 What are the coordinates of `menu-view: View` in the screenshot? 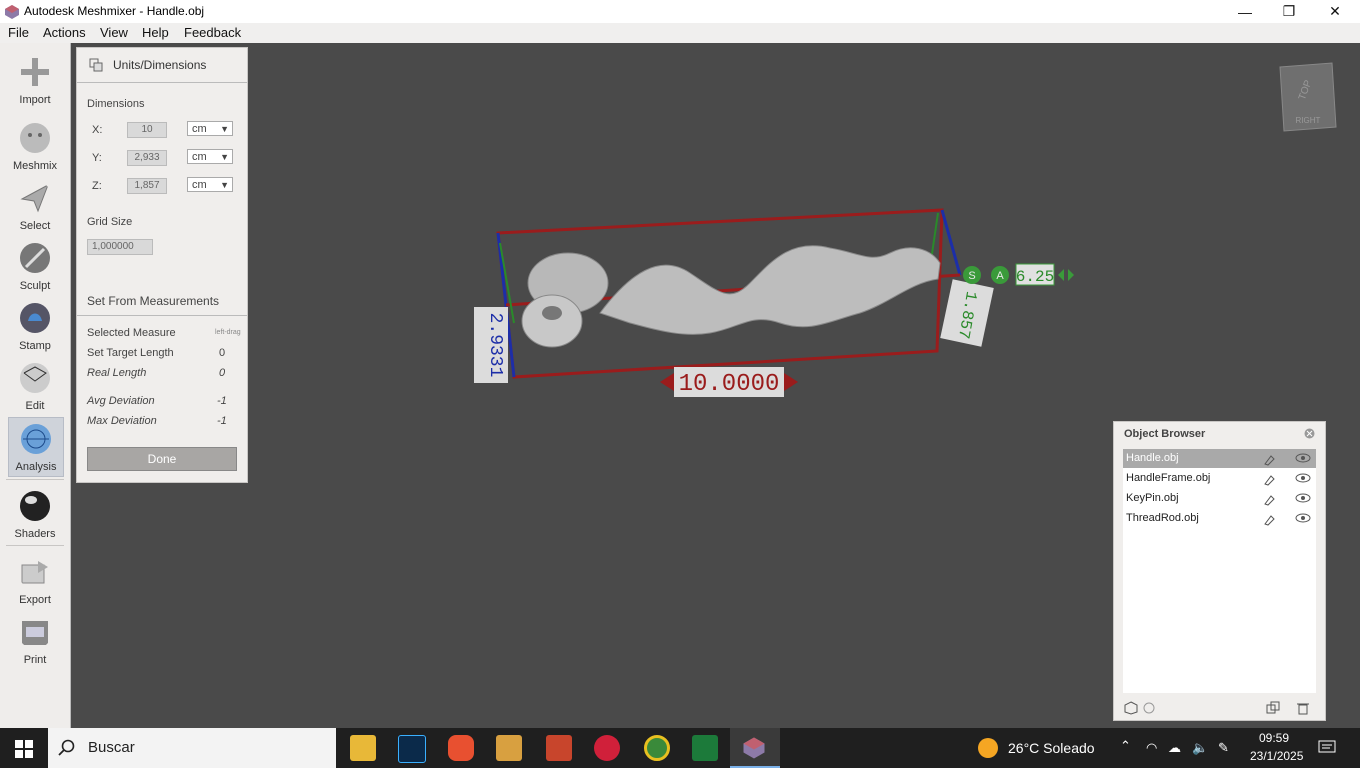 It's located at (114, 32).